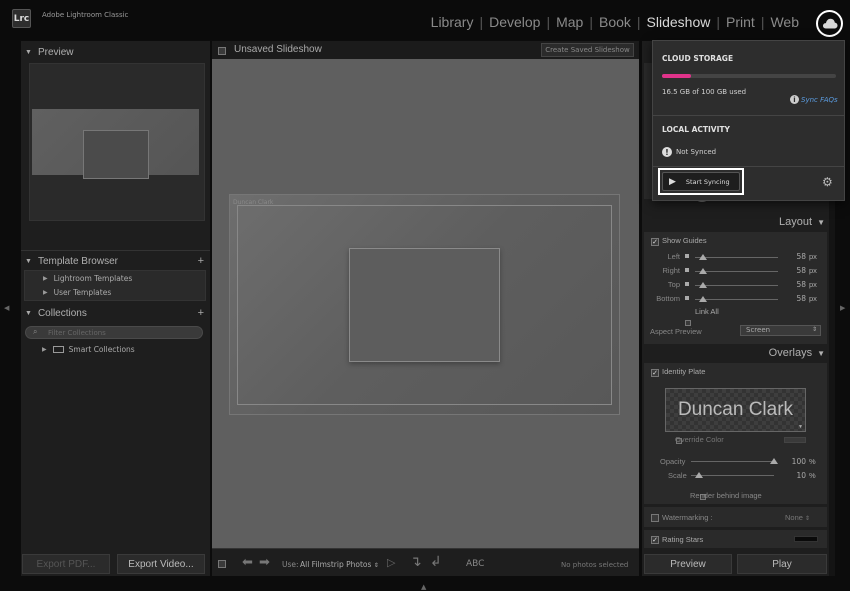 Image resolution: width=850 pixels, height=591 pixels. Describe the element at coordinates (795, 461) in the screenshot. I see `opacity-value: 100` at that location.